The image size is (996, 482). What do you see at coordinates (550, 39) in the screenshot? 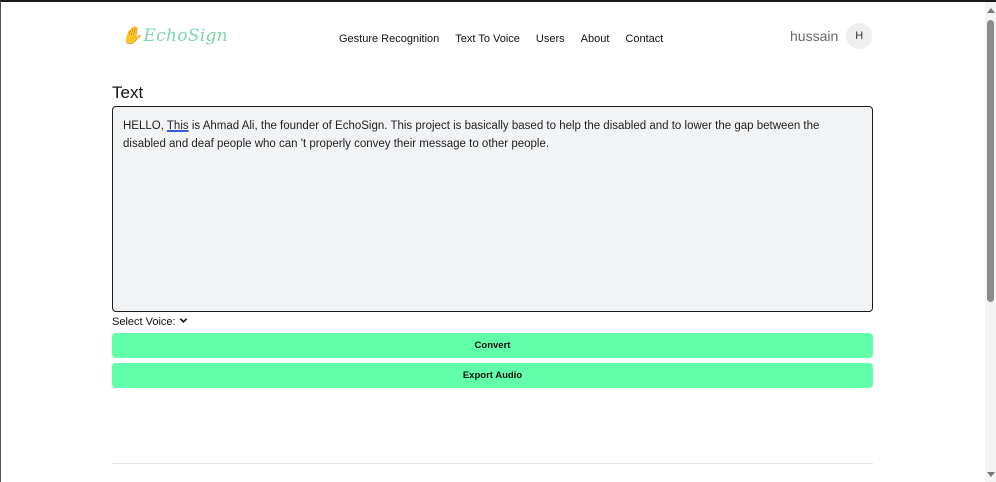
I see `nav-users: Users` at bounding box center [550, 39].